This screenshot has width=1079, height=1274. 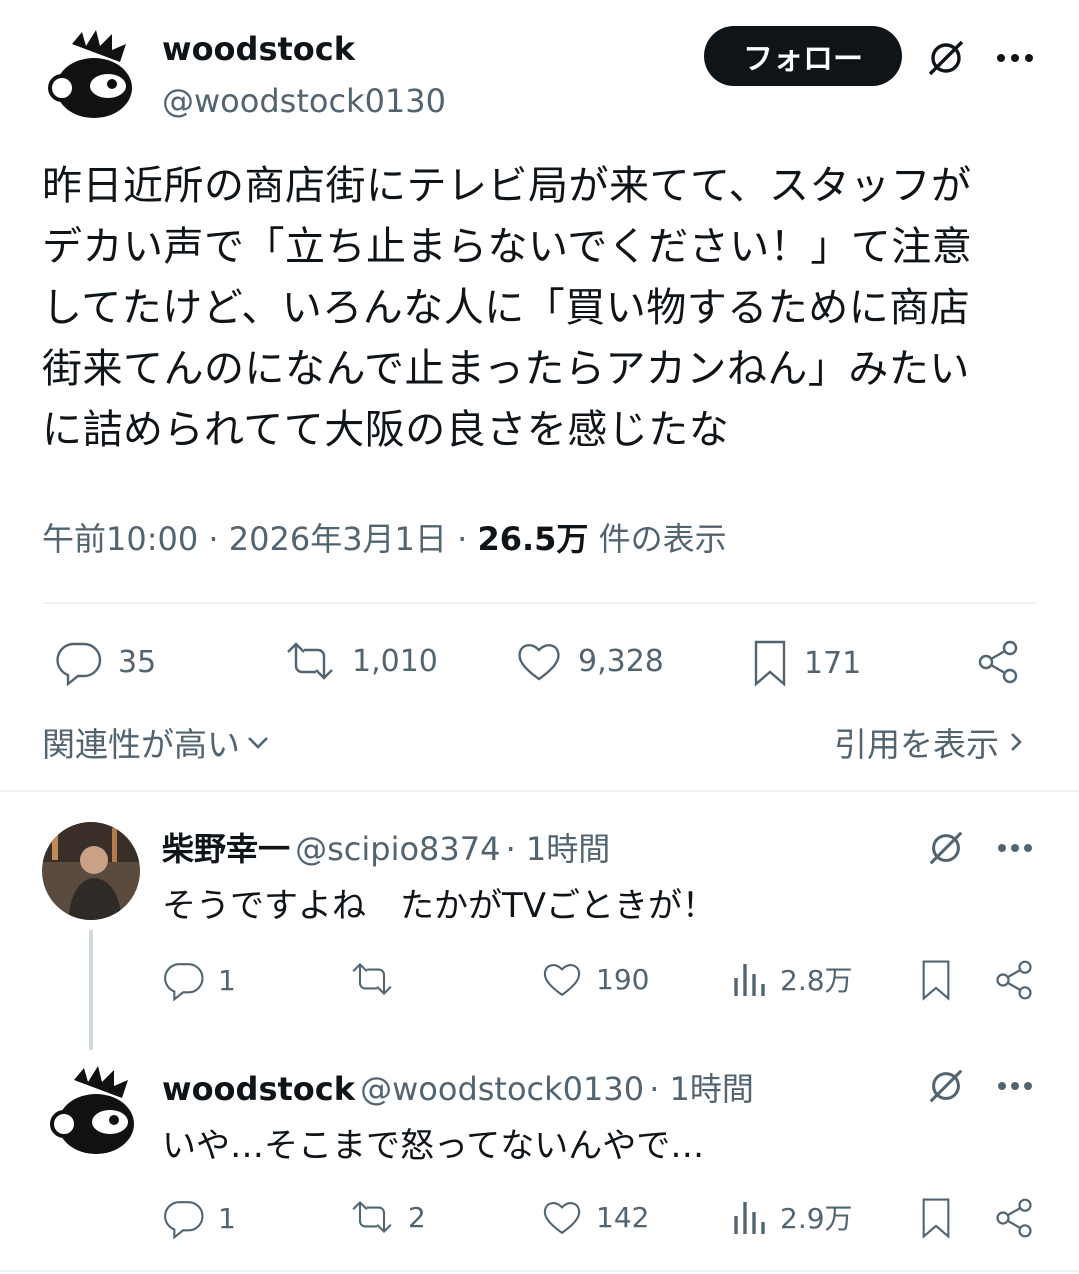 I want to click on view-quotes-link: 引用を表示, so click(x=930, y=742).